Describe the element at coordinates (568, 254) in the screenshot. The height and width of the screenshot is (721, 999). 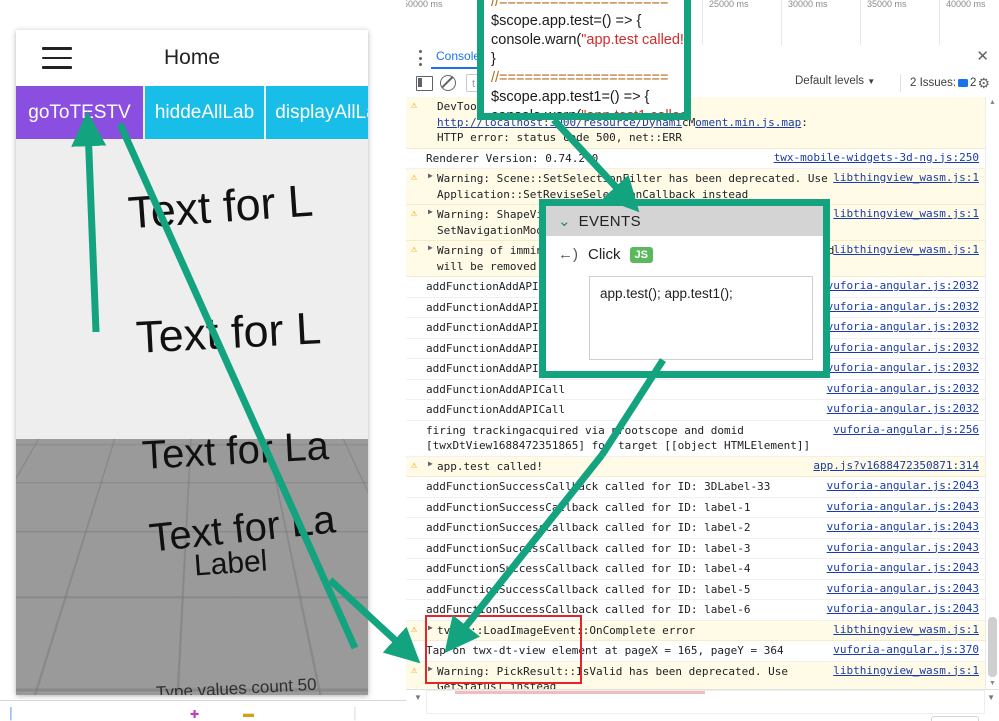
I see `back-arrow-icon: ←)` at that location.